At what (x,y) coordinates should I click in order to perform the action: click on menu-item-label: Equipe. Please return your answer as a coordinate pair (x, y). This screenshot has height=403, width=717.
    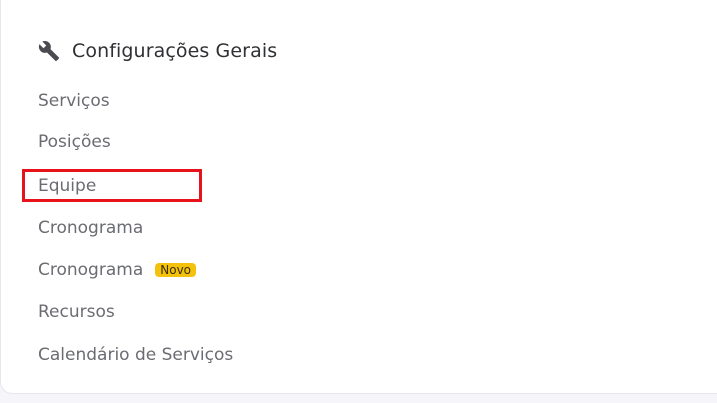
    Looking at the image, I should click on (67, 186).